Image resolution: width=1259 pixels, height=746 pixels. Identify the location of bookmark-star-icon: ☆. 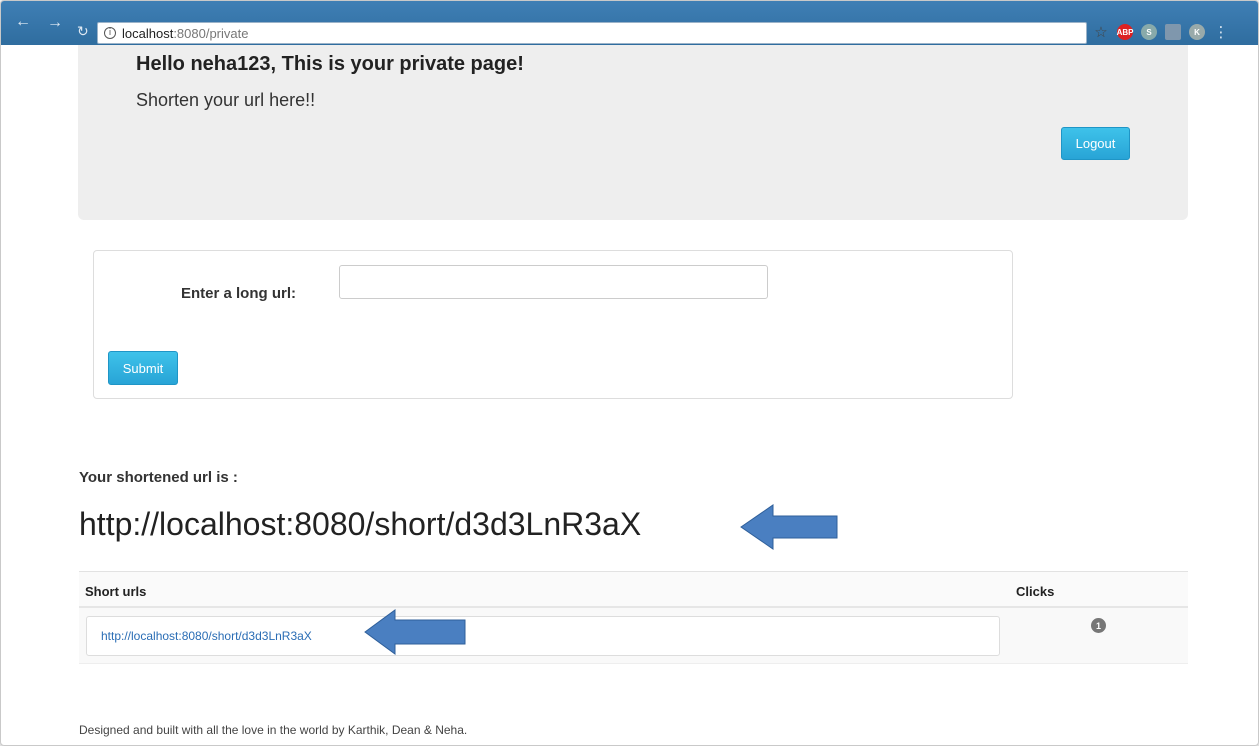
(1101, 32).